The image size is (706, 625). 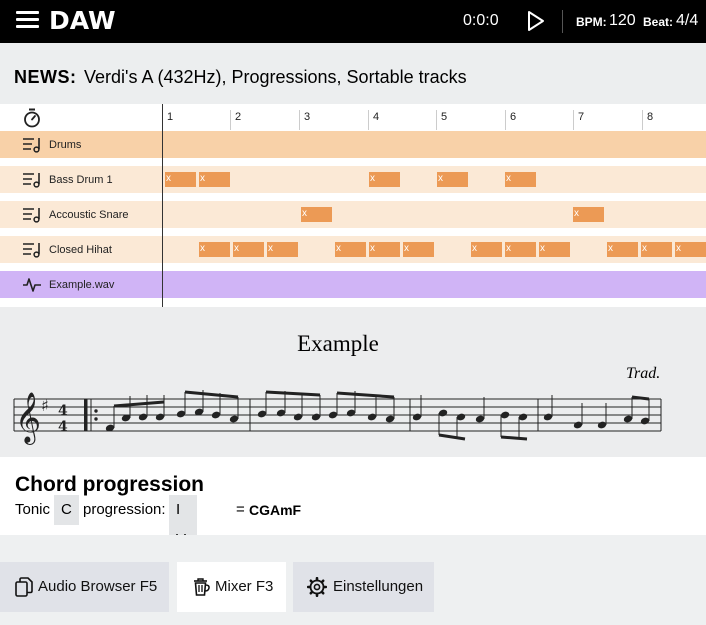 I want to click on track-name: Closed Hihat, so click(x=80, y=250).